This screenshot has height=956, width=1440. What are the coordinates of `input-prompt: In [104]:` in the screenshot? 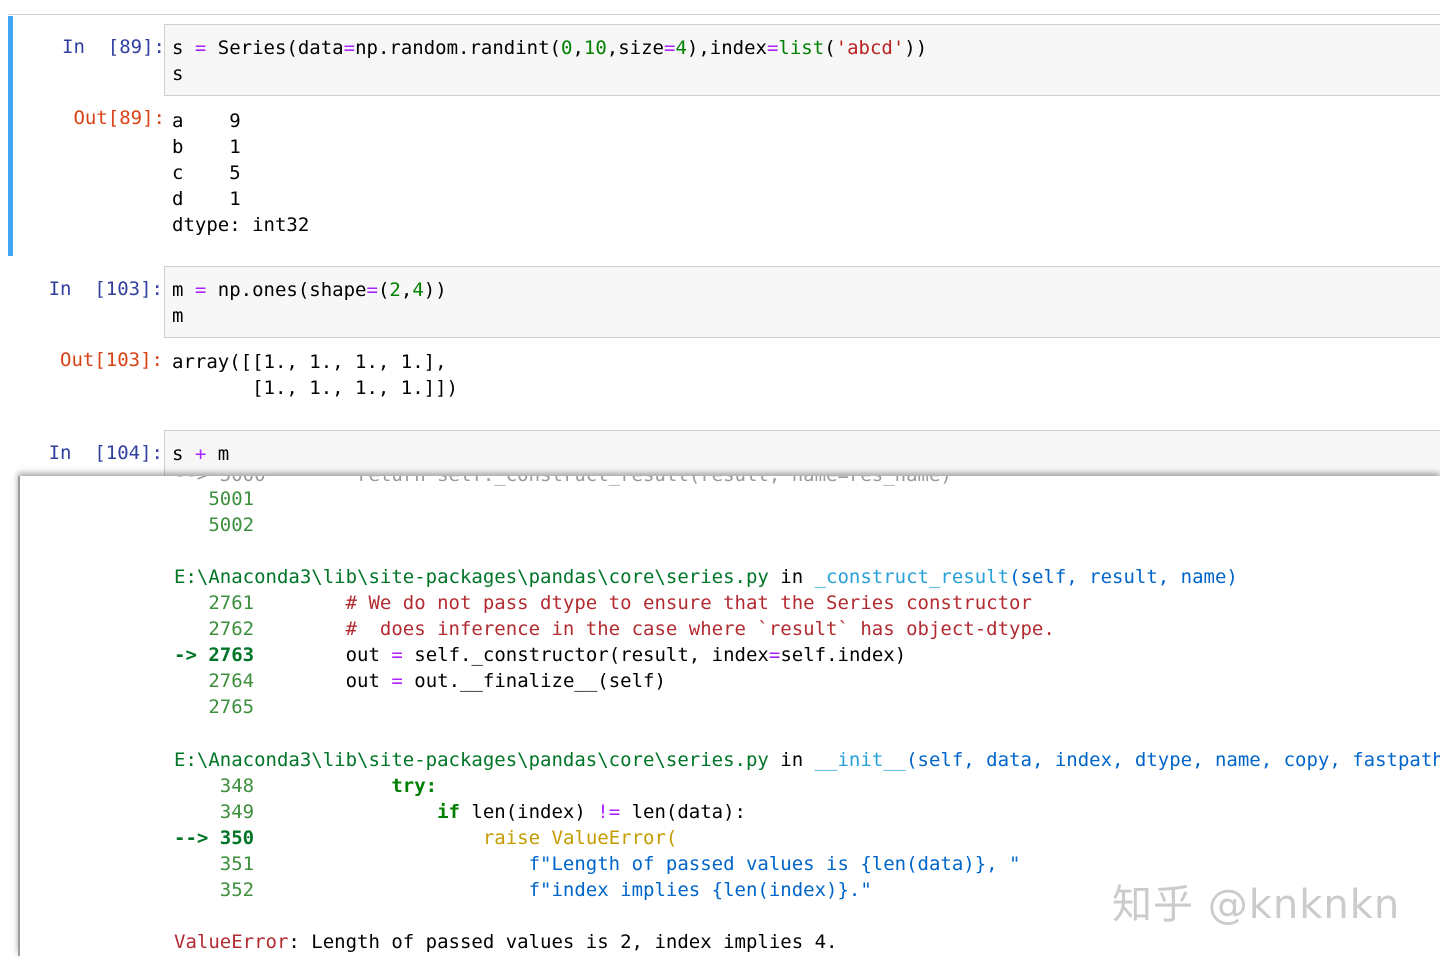 It's located at (105, 453).